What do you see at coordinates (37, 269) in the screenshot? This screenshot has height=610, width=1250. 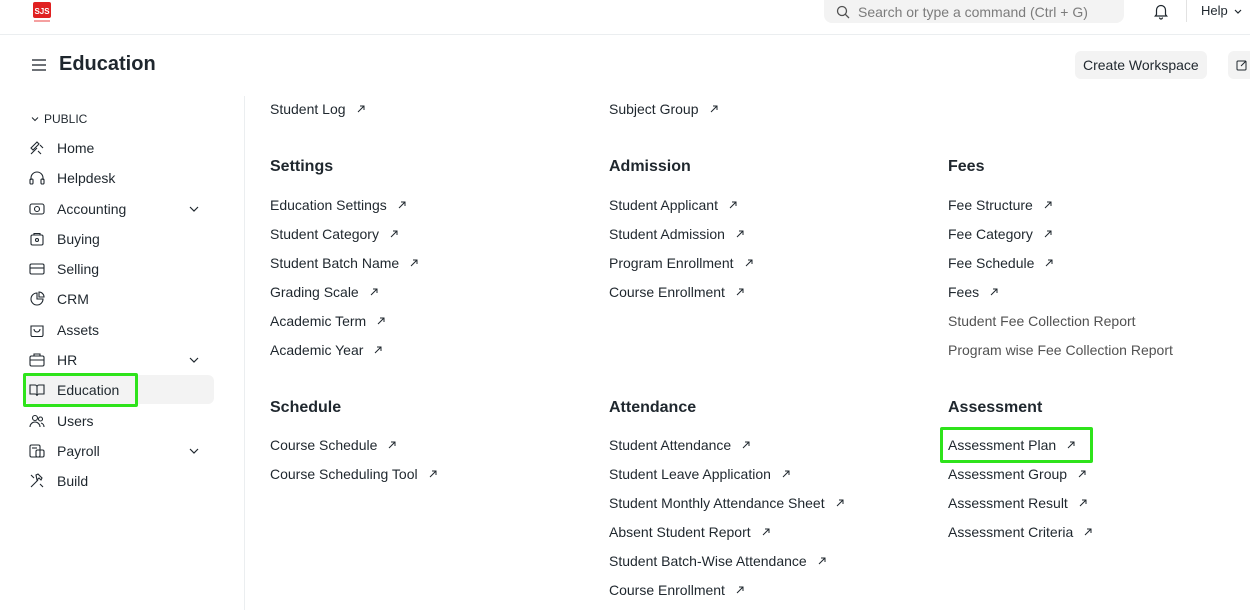 I see `selling-icon` at bounding box center [37, 269].